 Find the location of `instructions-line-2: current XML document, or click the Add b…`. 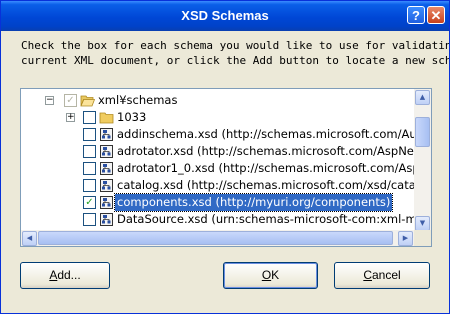

instructions-line-2: current XML document, or click the Add b… is located at coordinates (235, 60).